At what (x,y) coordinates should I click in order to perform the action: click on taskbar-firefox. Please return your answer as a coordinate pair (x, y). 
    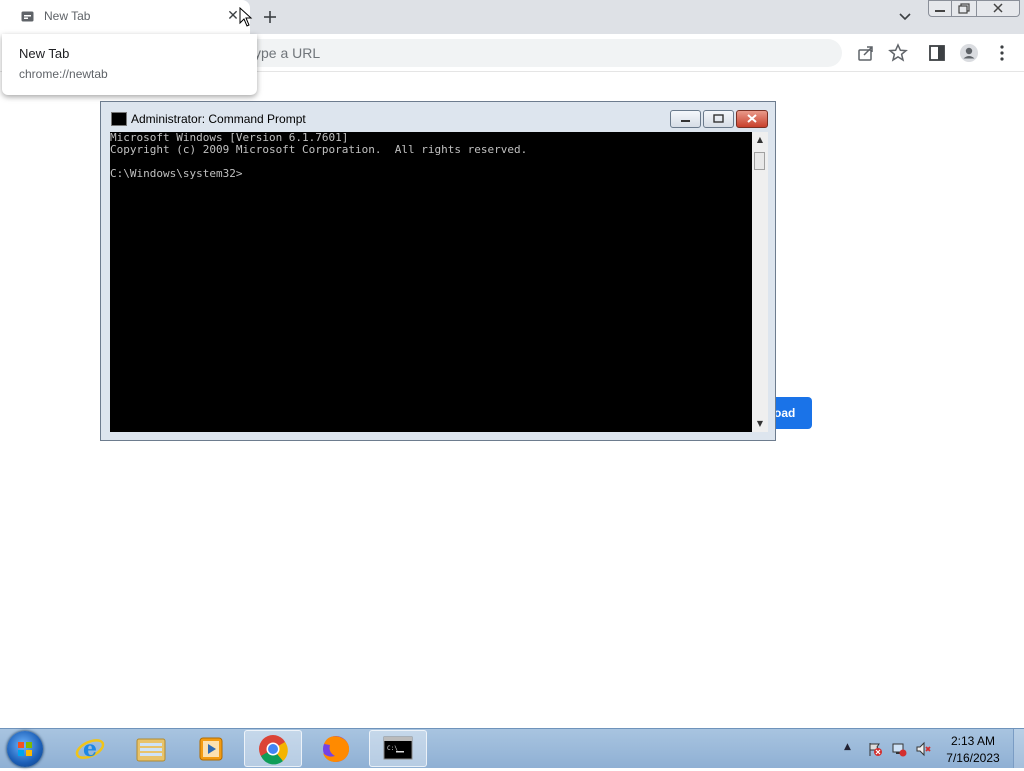
    Looking at the image, I should click on (335, 748).